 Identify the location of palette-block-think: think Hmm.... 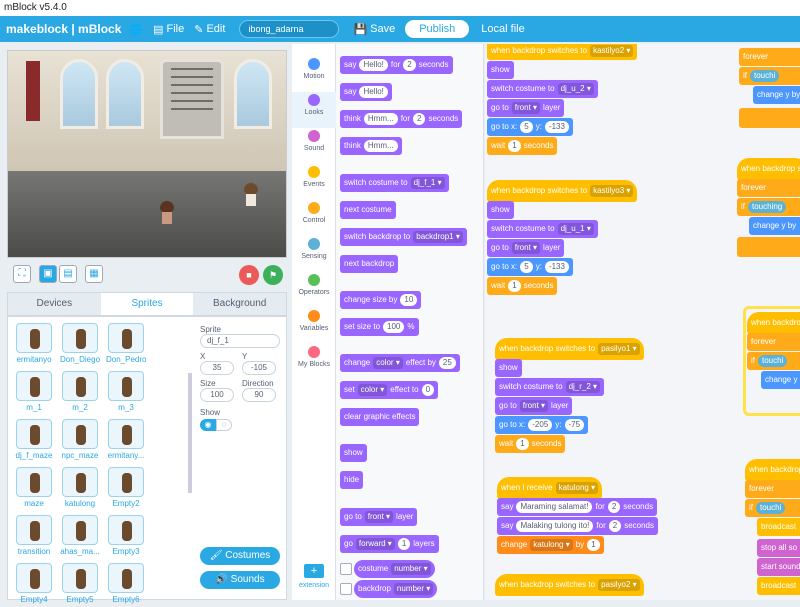
(371, 146).